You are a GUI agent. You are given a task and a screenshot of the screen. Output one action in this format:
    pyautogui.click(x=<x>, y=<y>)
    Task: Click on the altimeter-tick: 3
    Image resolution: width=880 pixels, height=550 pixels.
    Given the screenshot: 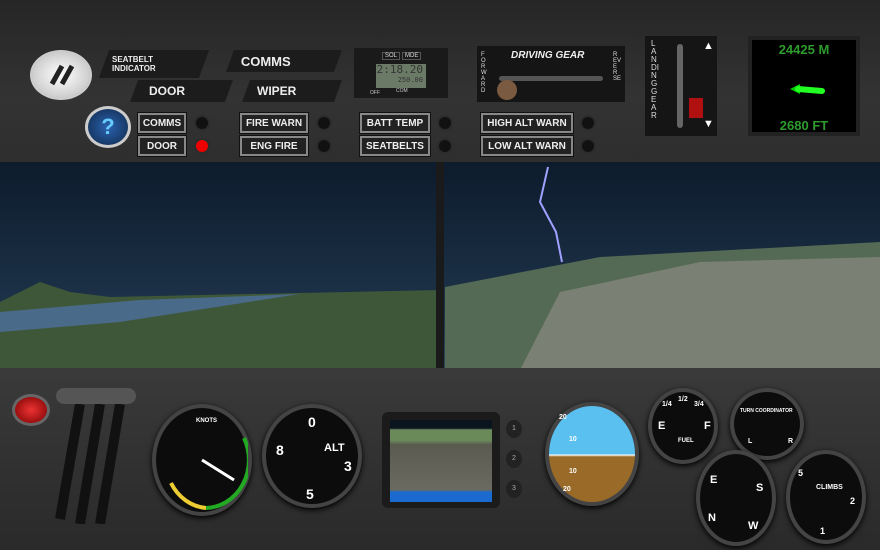 What is the action you would take?
    pyautogui.click(x=348, y=466)
    